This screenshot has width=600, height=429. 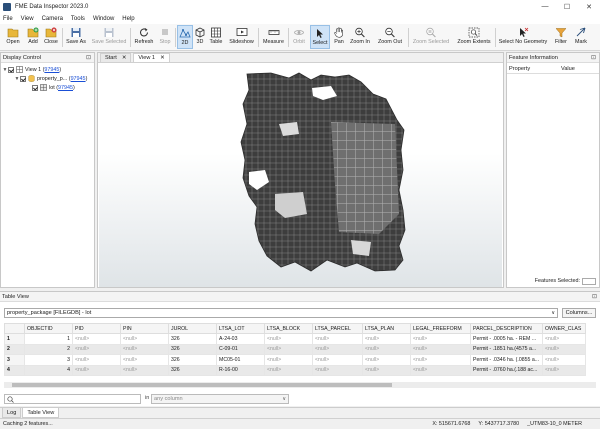 I want to click on value-column-header: Value, so click(x=567, y=69).